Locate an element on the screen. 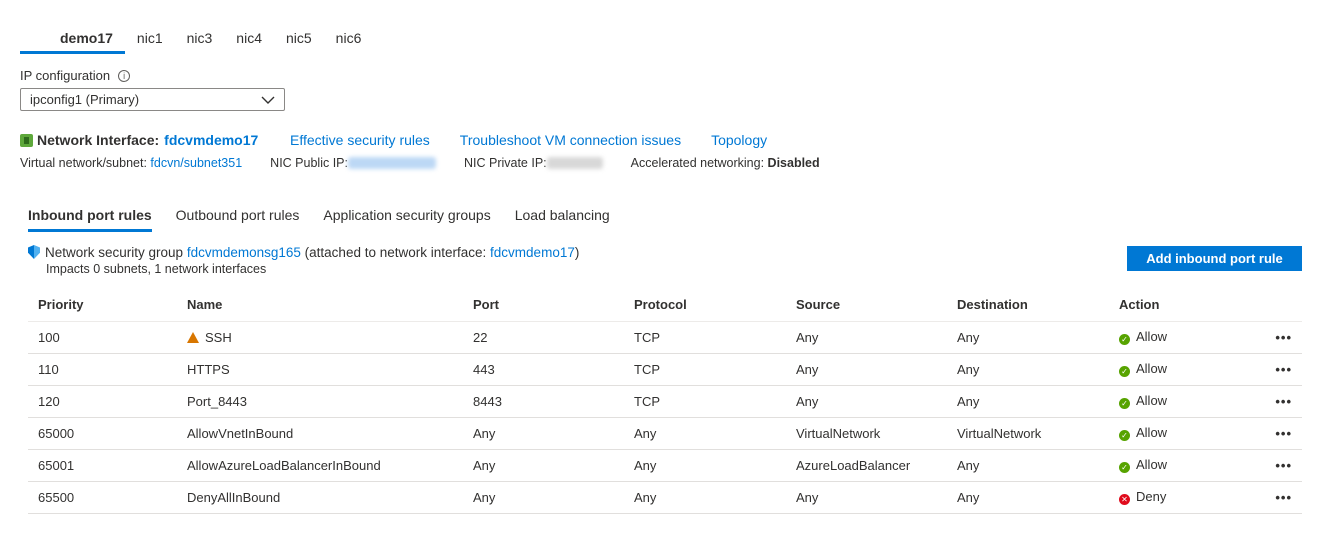 This screenshot has height=553, width=1327. cell-priority: 110 is located at coordinates (102, 369).